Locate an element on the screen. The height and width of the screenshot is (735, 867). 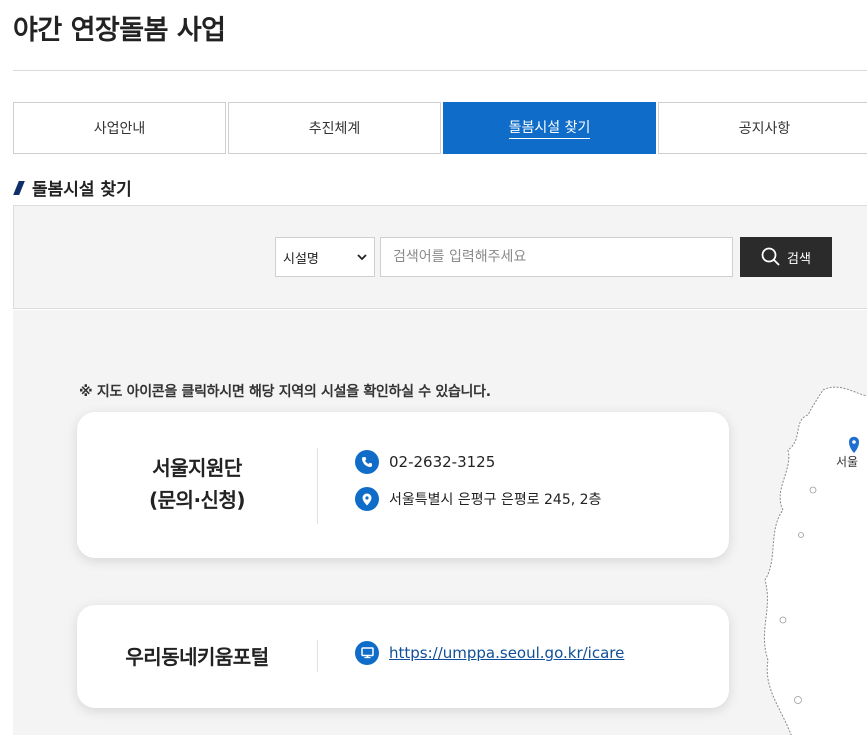
url-row: https://umppa.seoul.go.kr/icare is located at coordinates (489, 653).